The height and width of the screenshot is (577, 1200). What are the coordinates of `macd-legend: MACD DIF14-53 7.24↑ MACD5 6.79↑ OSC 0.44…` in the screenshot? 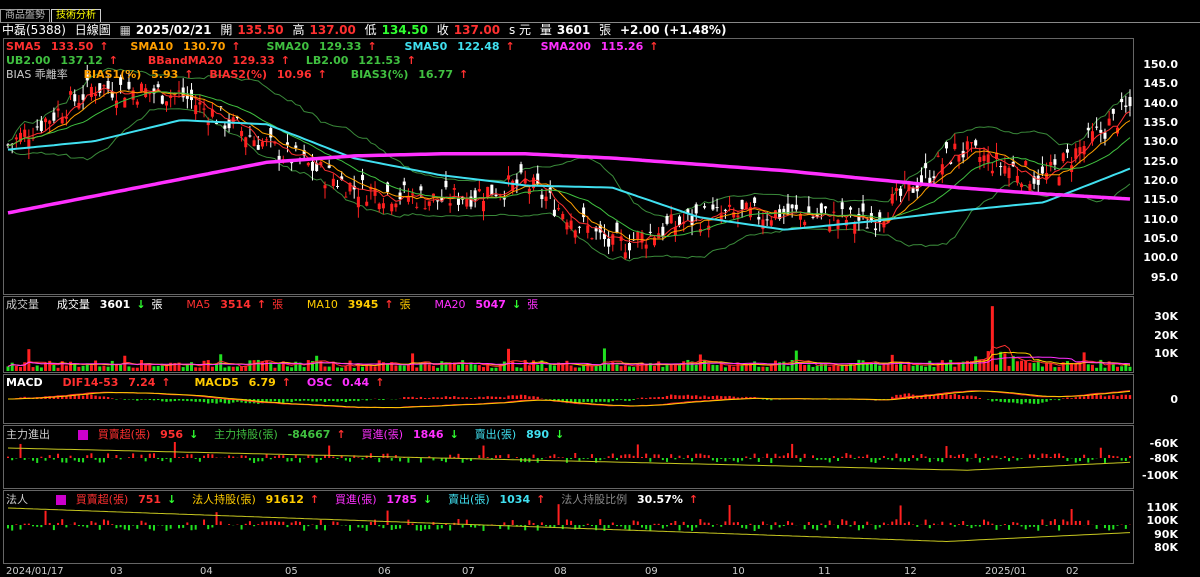 It's located at (201, 383).